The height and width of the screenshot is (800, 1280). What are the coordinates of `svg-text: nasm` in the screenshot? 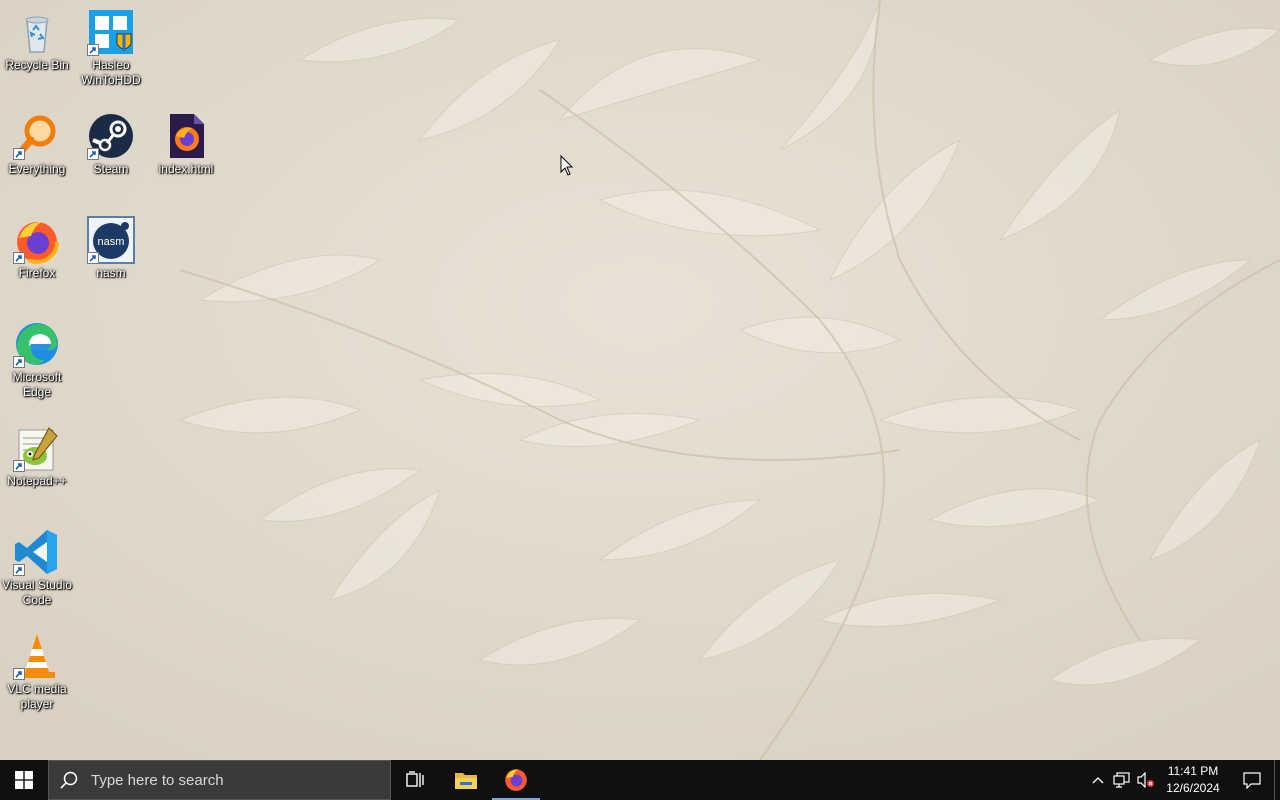 It's located at (111, 242).